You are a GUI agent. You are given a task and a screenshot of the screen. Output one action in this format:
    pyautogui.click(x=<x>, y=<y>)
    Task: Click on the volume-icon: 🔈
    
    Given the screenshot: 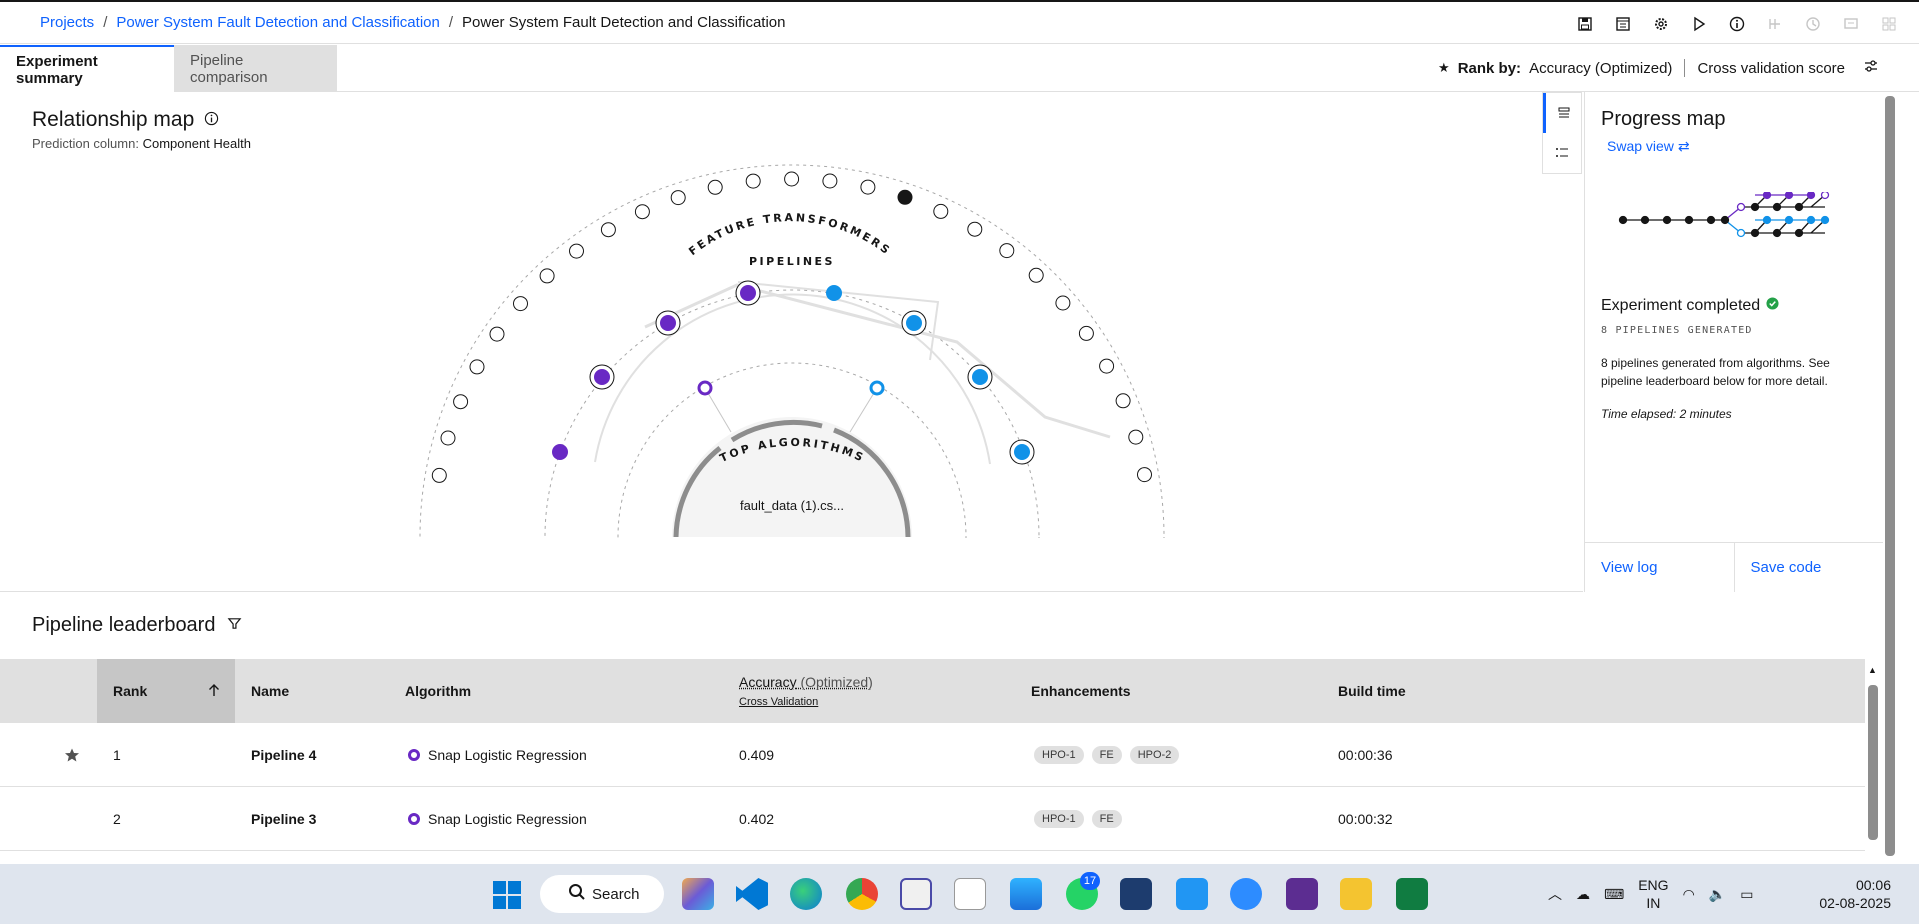 What is the action you would take?
    pyautogui.click(x=1717, y=894)
    